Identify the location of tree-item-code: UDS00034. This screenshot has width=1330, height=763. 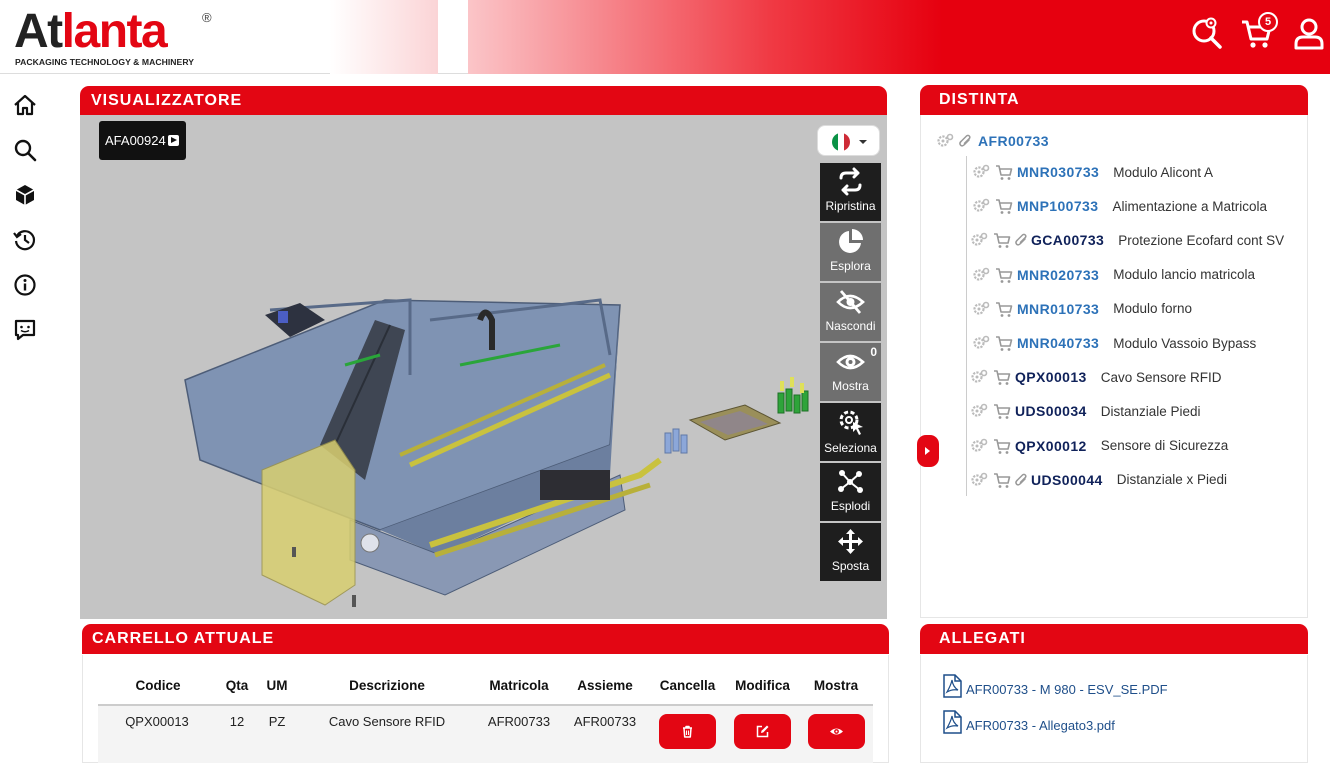
(1051, 411).